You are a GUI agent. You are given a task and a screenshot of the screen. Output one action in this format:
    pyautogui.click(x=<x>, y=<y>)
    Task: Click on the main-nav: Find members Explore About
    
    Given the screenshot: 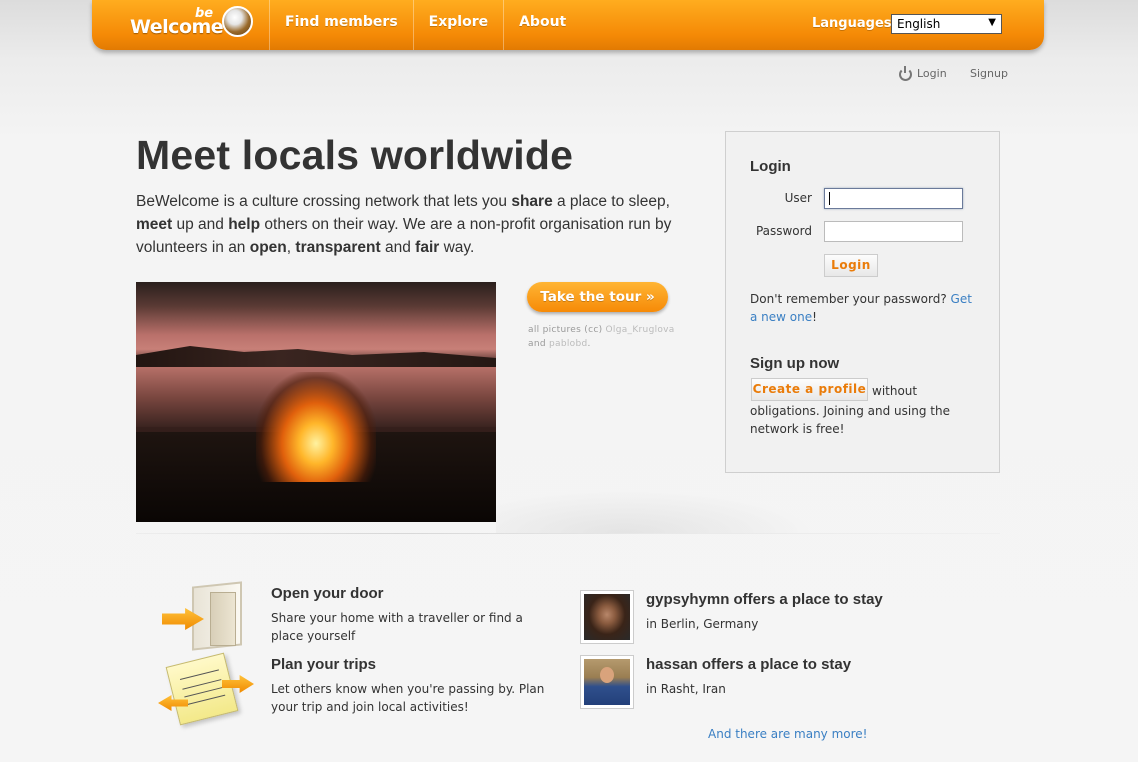 What is the action you would take?
    pyautogui.click(x=425, y=25)
    